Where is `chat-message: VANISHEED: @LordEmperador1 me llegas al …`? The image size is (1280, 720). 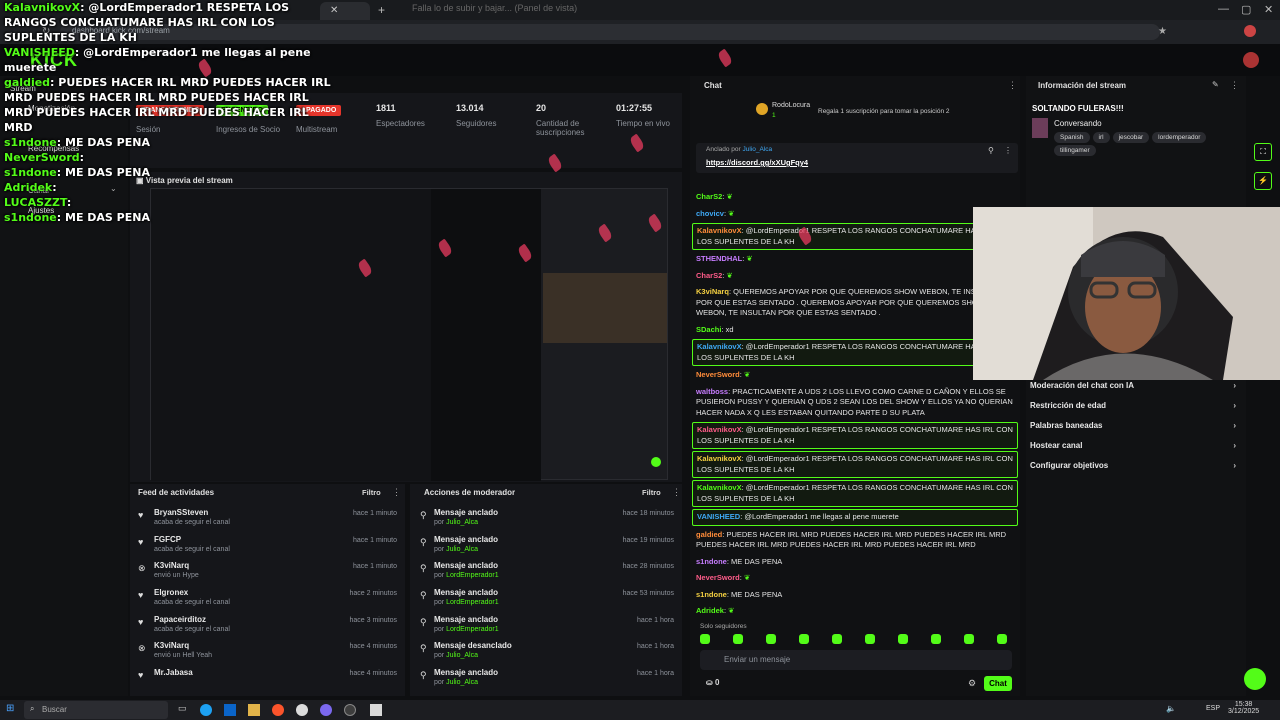
chat-message: VANISHEED: @LordEmperador1 me llegas al … is located at coordinates (855, 517).